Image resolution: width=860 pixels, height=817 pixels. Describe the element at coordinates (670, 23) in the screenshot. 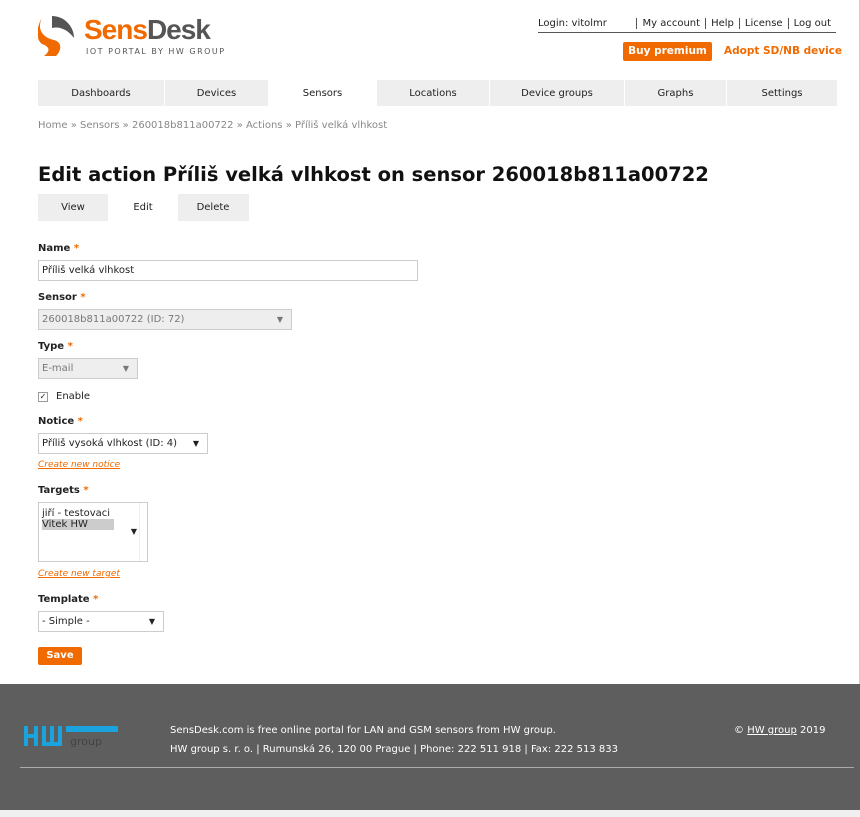

I see `my-account-link: My account` at that location.